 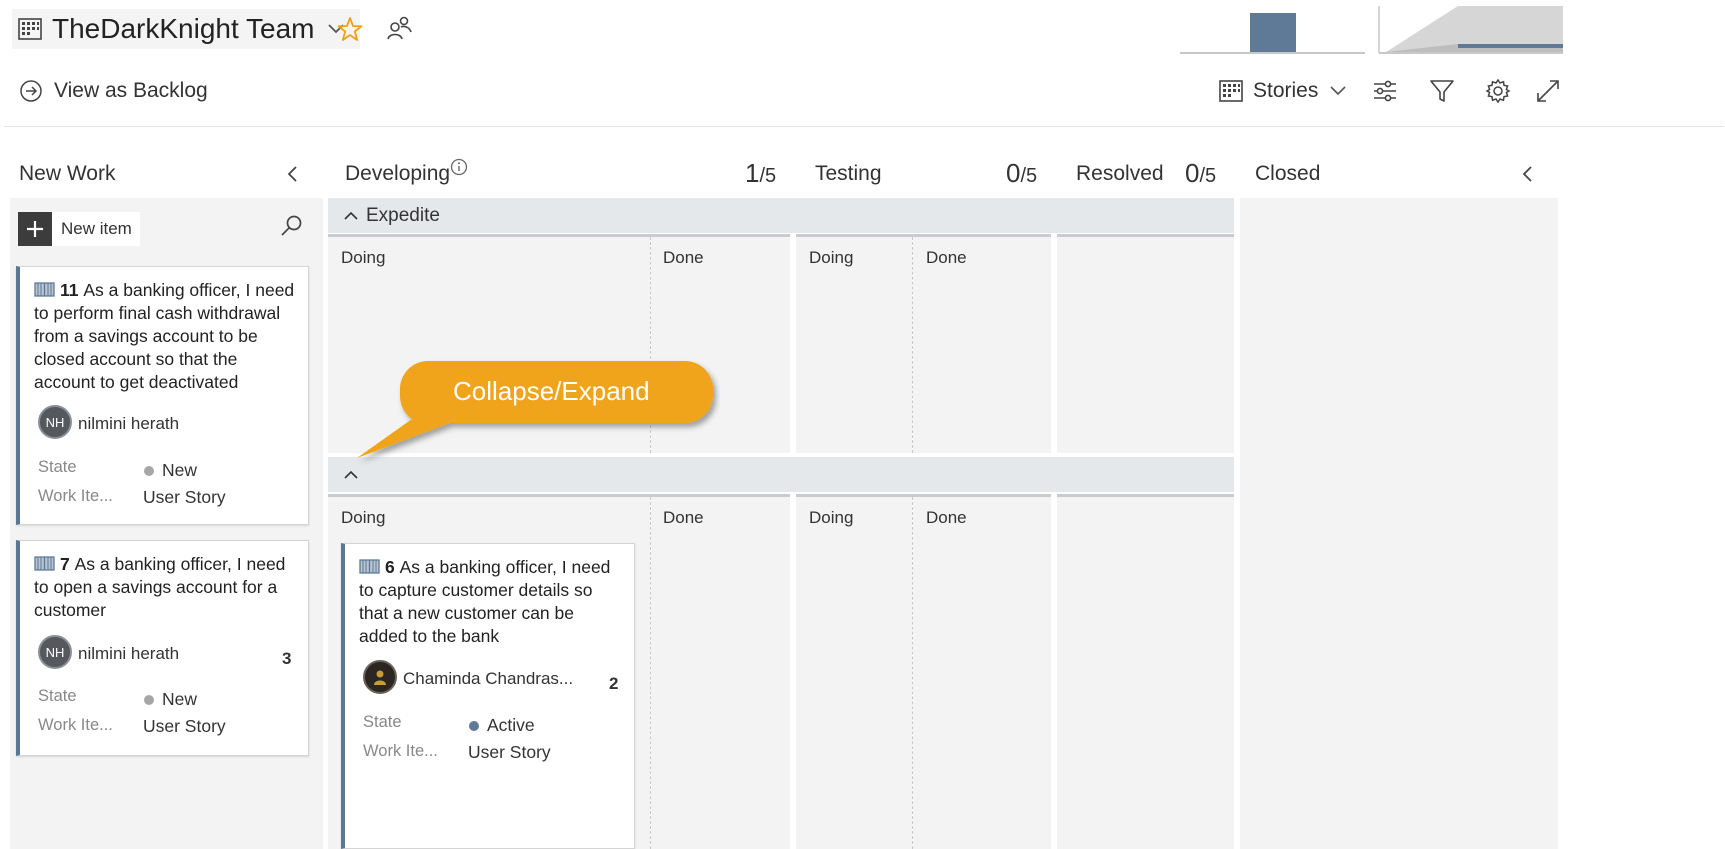 I want to click on view-as-backlog-link: View as Backlog, so click(x=113, y=91).